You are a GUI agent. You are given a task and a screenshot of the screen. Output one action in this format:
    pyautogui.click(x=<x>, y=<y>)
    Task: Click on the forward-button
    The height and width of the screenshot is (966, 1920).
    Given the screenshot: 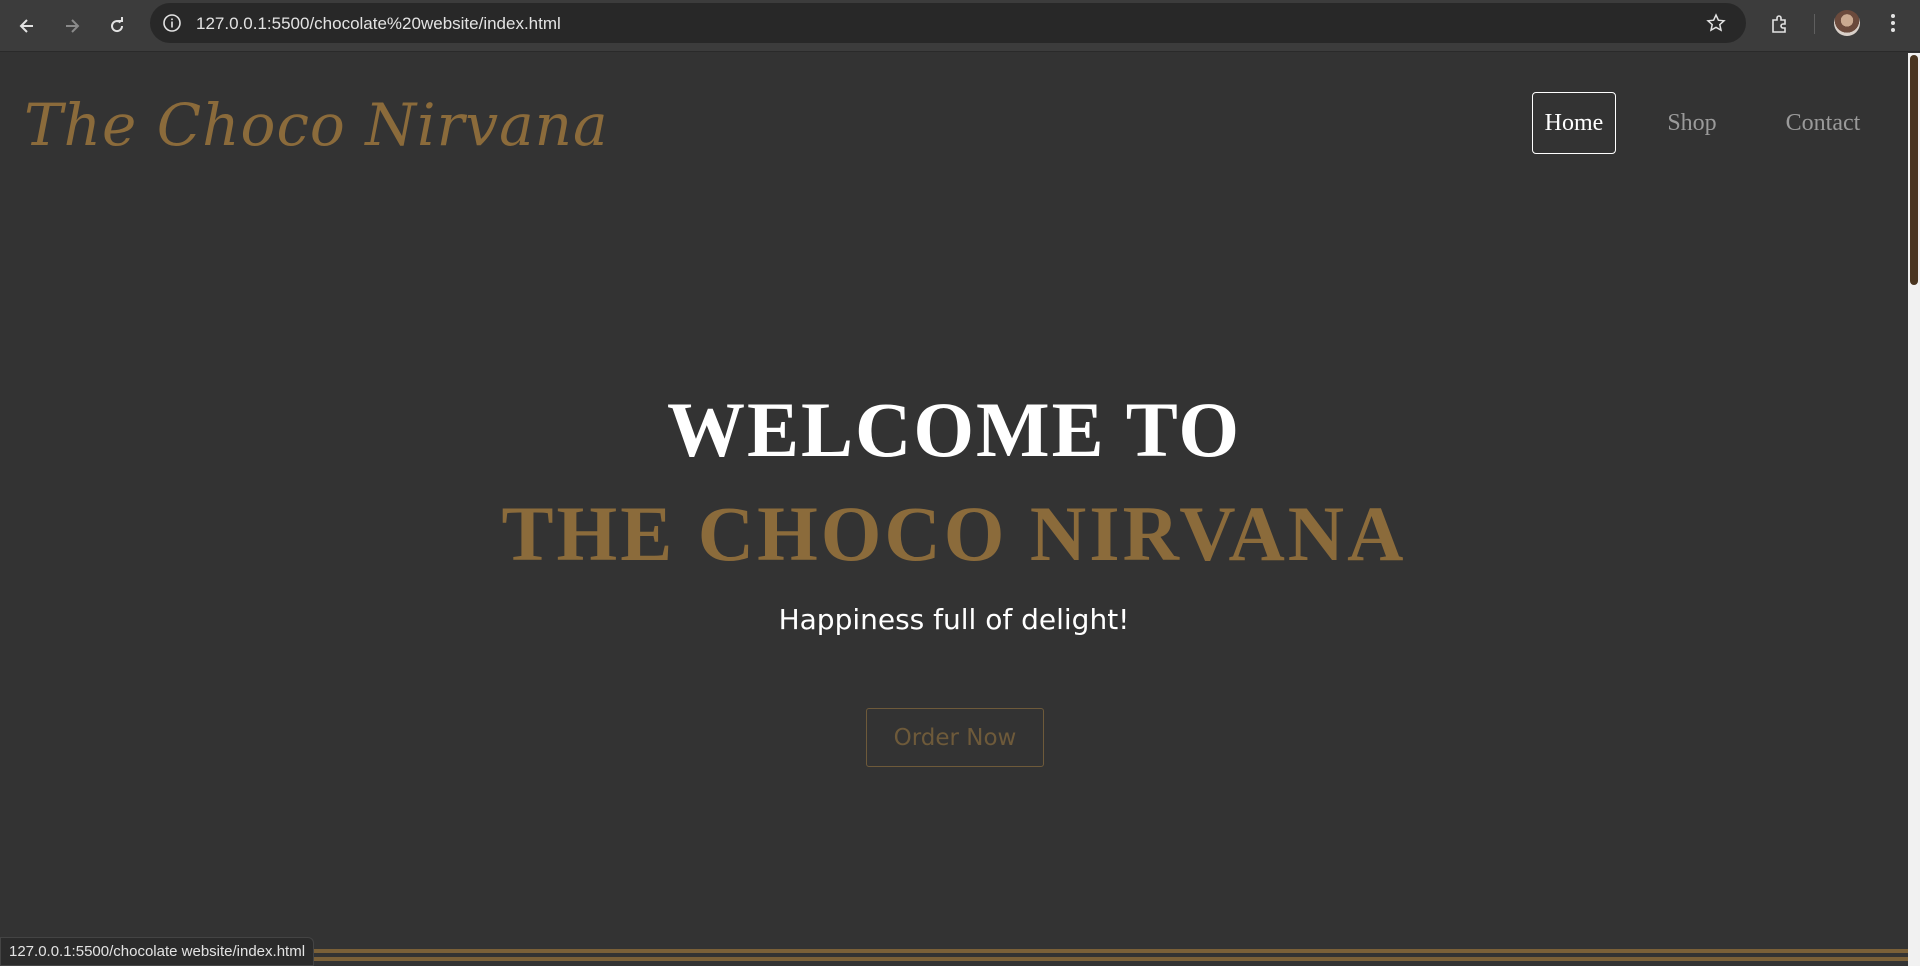 What is the action you would take?
    pyautogui.click(x=72, y=26)
    